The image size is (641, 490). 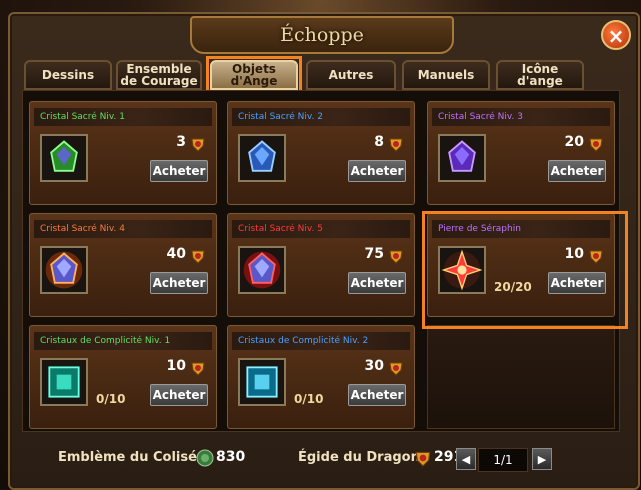 I want to click on item-name: Cristaux de Complicité Niv. 1, so click(x=123, y=341).